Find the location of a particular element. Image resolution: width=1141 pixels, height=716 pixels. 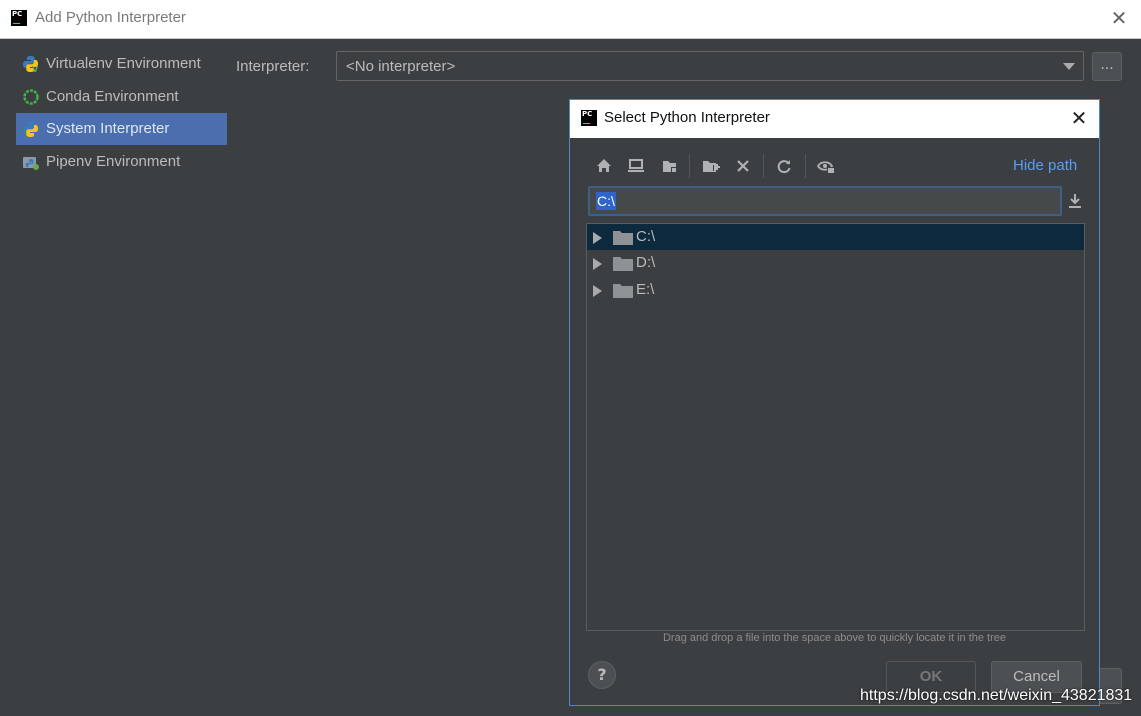

show-hidden-icon is located at coordinates (826, 166).